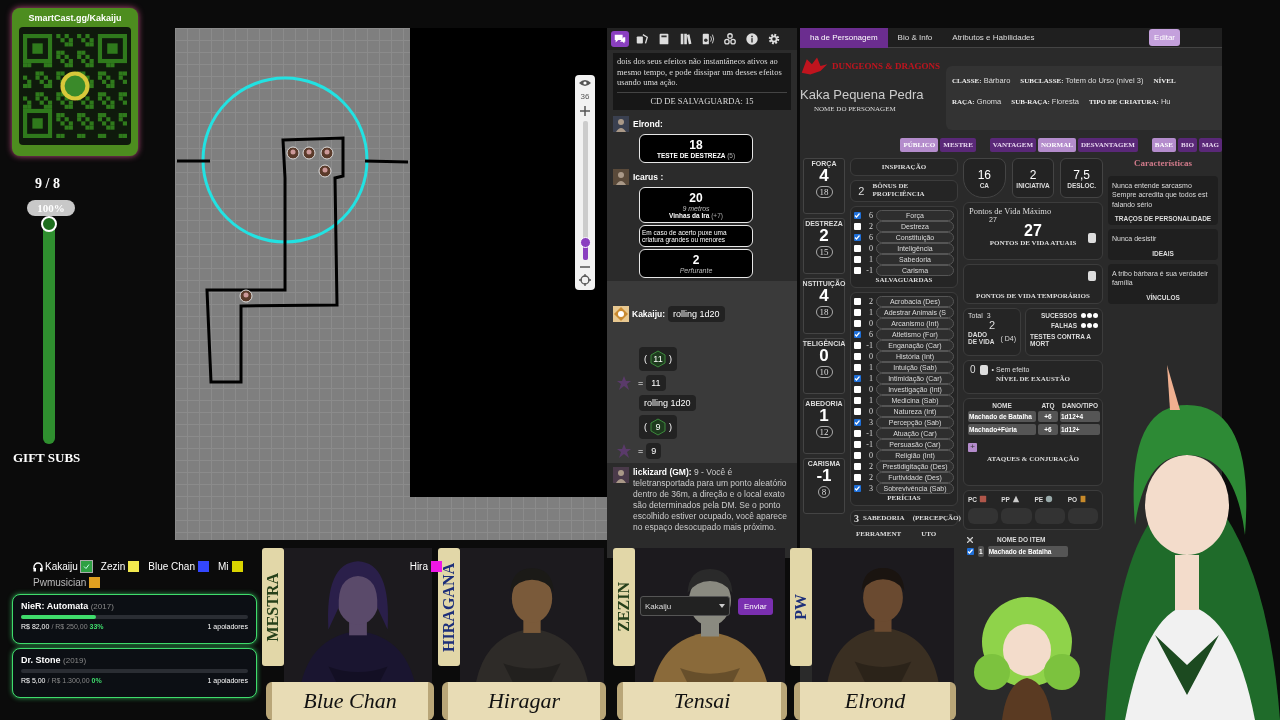 This screenshot has height=720, width=1280. I want to click on ability-modifier: 0, so click(824, 356).